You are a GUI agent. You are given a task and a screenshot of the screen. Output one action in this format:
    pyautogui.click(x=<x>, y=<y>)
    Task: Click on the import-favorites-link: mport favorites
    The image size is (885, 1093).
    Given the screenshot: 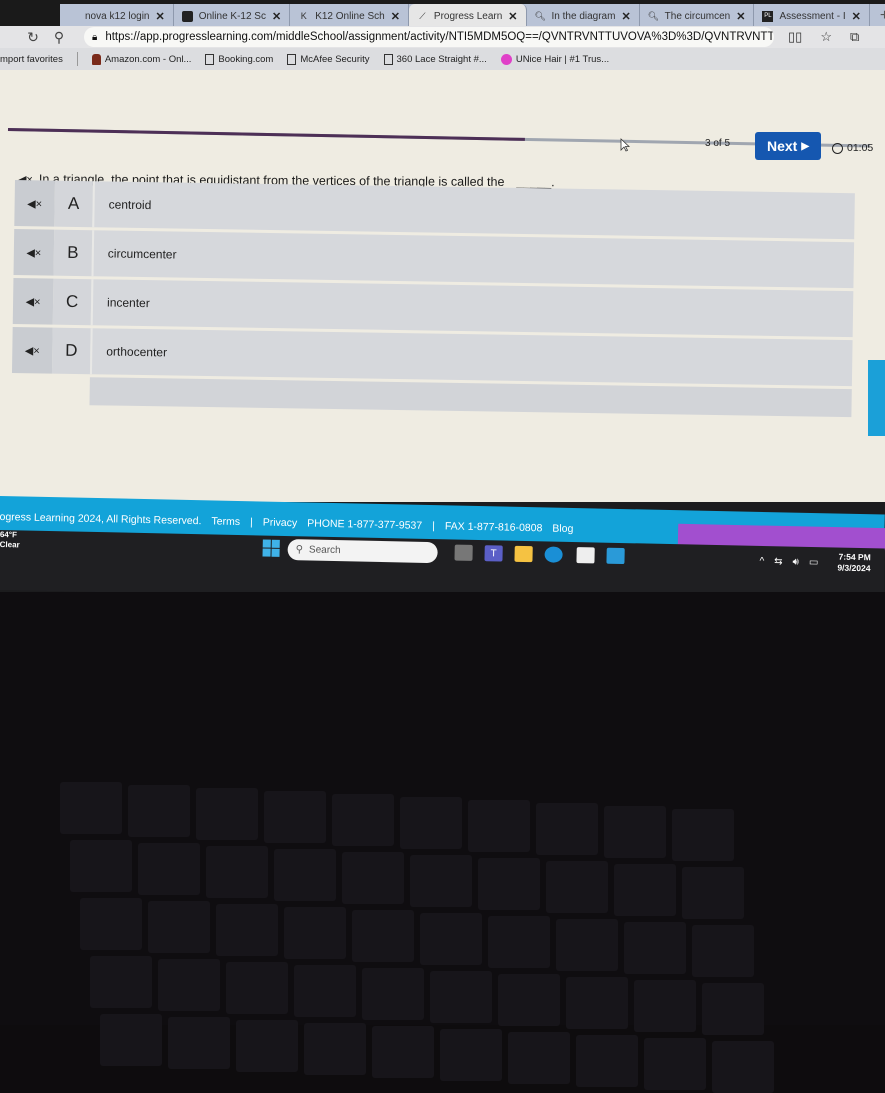 What is the action you would take?
    pyautogui.click(x=31, y=59)
    